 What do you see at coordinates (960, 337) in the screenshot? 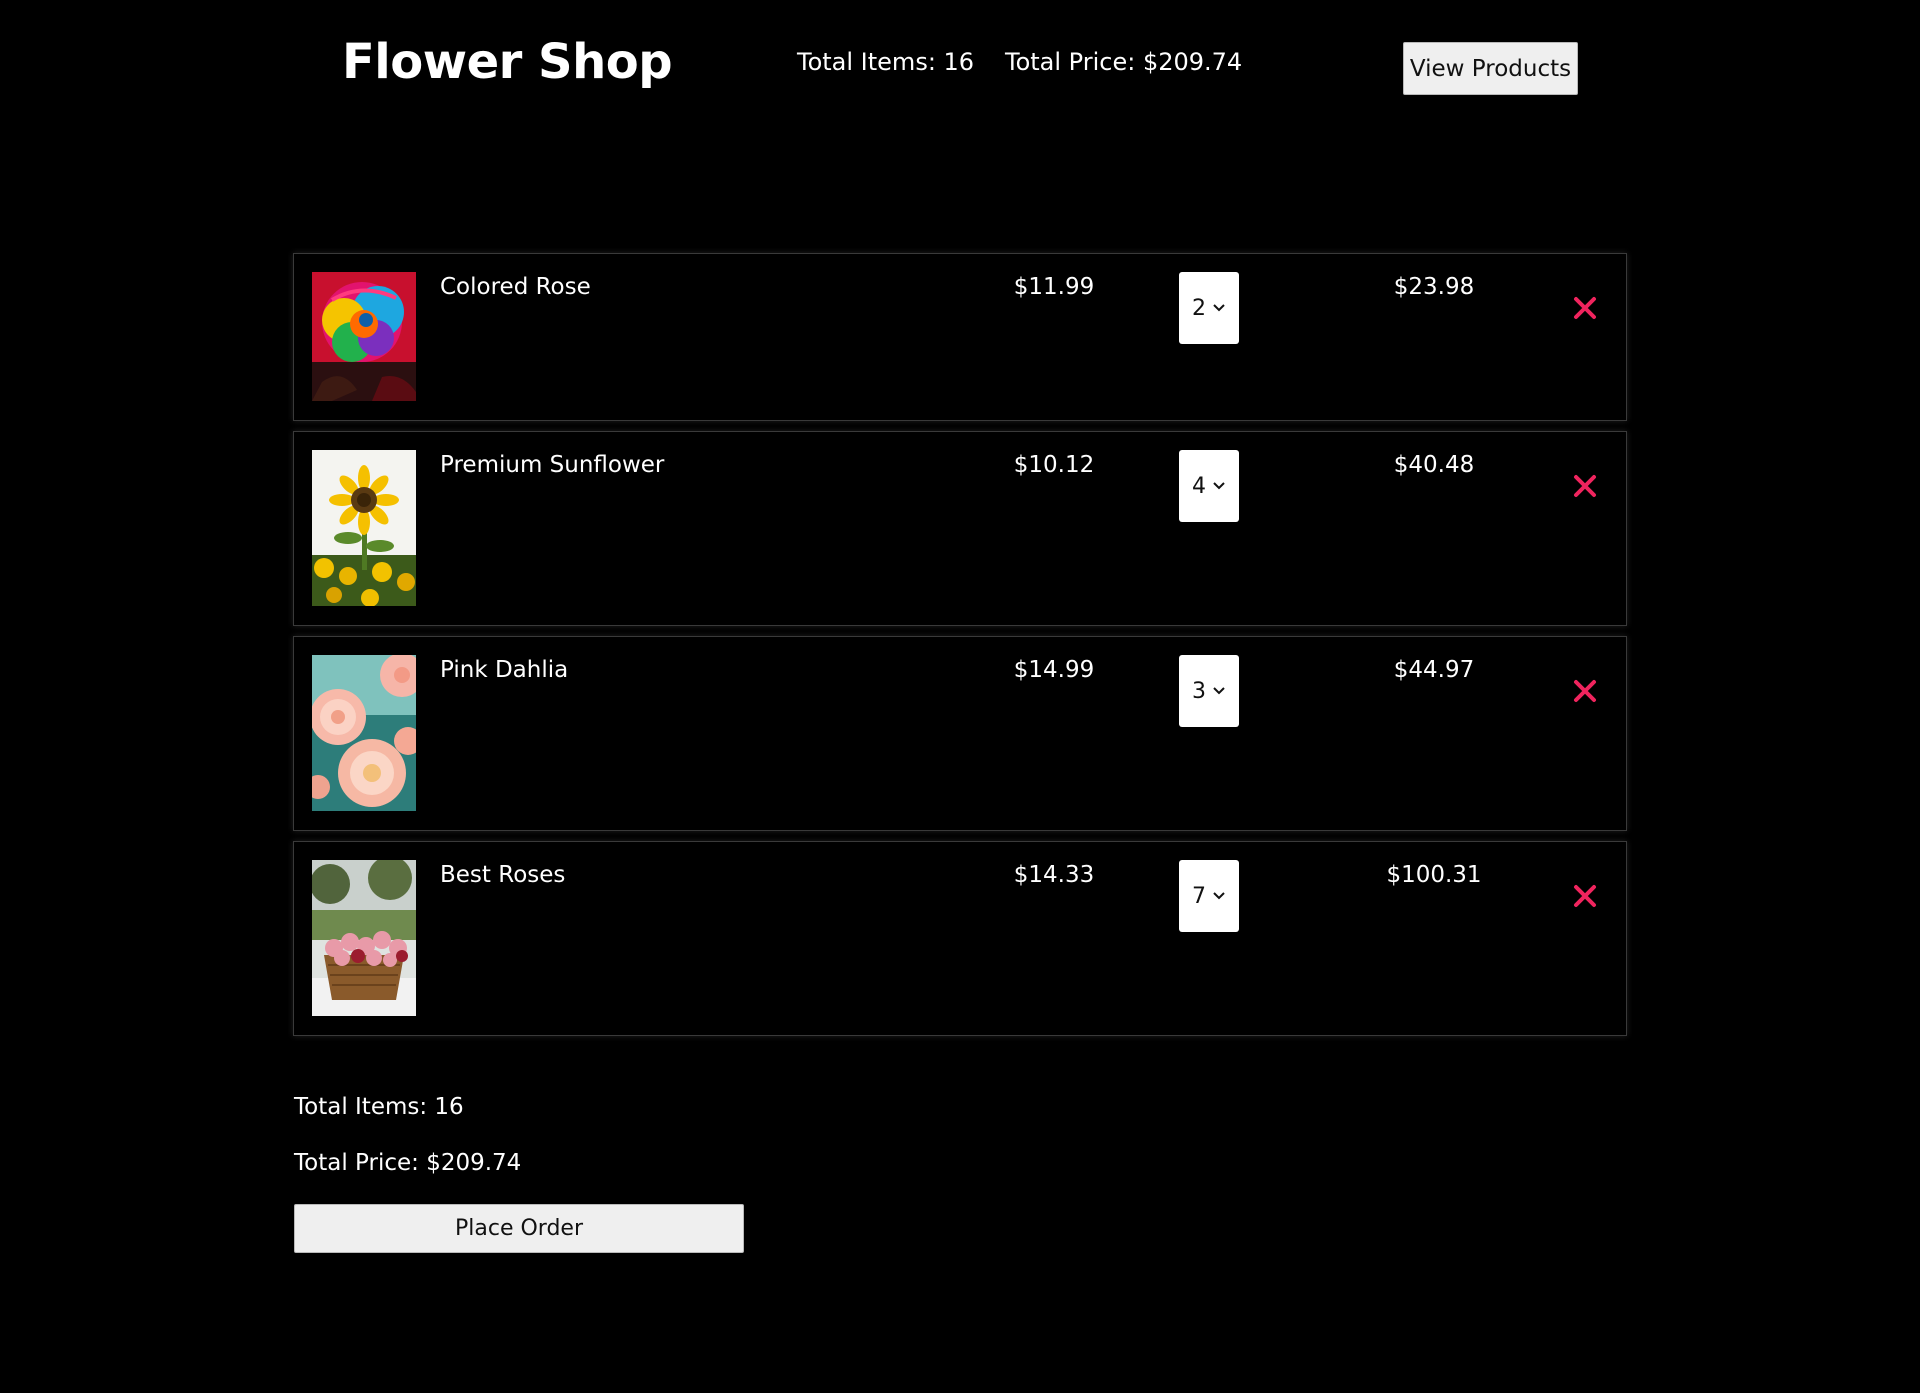
I see `cart-item-row: Colored Rose $11.99 2 $23.98` at bounding box center [960, 337].